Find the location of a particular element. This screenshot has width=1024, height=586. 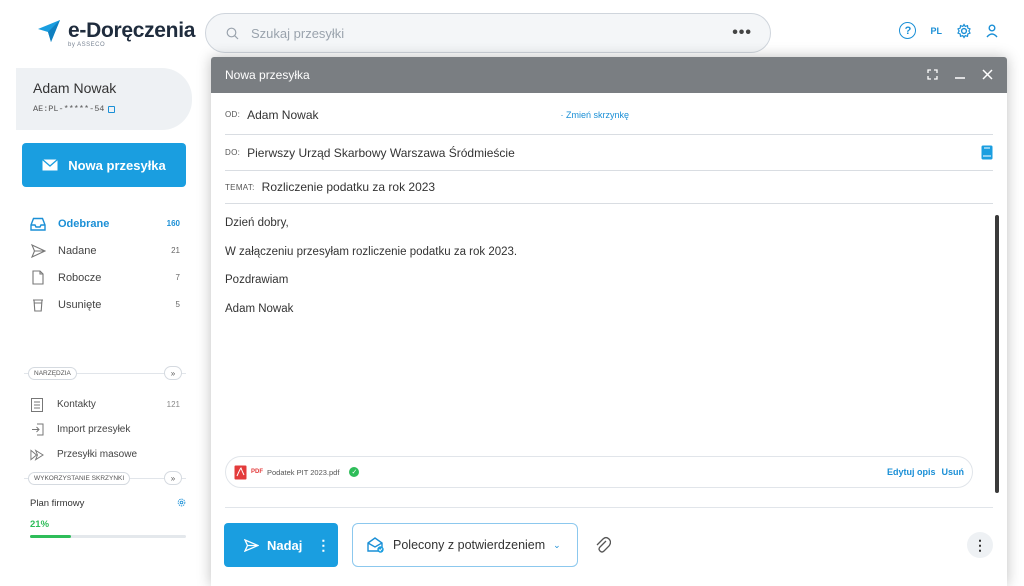

edit-description-link: Edytuj opis is located at coordinates (911, 472).